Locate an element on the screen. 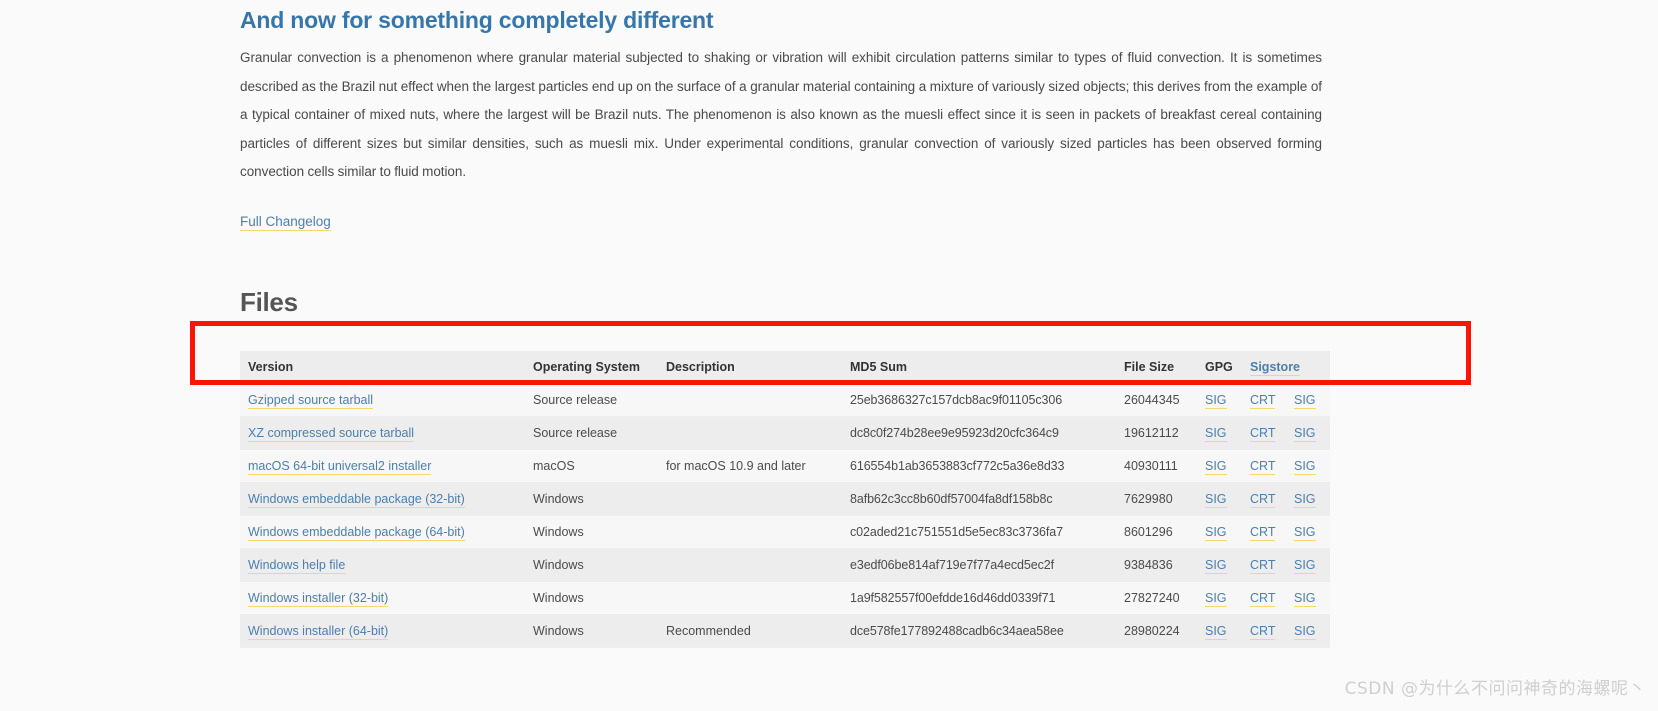  column-header-operating-system: Operating System is located at coordinates (591, 367).